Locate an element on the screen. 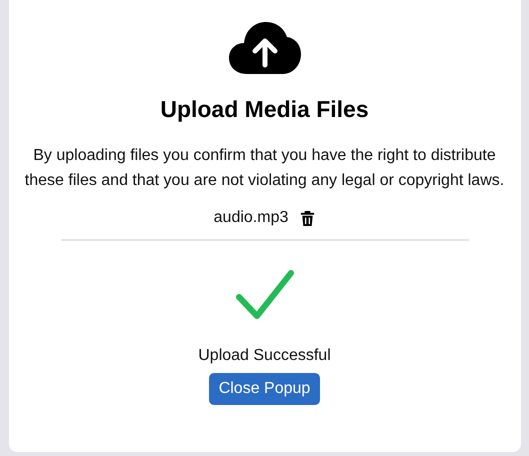 This screenshot has height=456, width=529. notice-text: By uploading files you confirm that you have the right to distribute these files and that you are not violating any legal or copyright laws. is located at coordinates (265, 168).